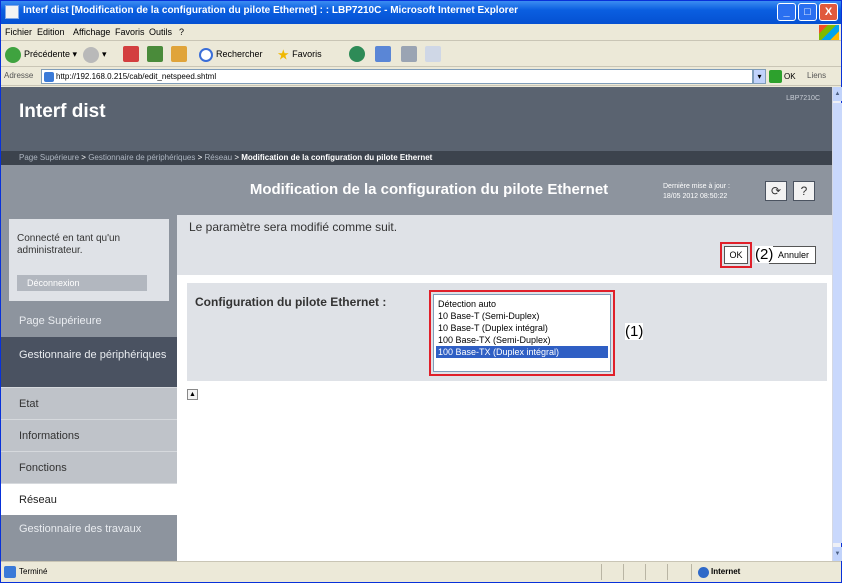 The image size is (842, 583). What do you see at coordinates (421, 54) in the screenshot?
I see `toolbar: Précédente ▾ ▾ Rechercher ★ Favoris` at bounding box center [421, 54].